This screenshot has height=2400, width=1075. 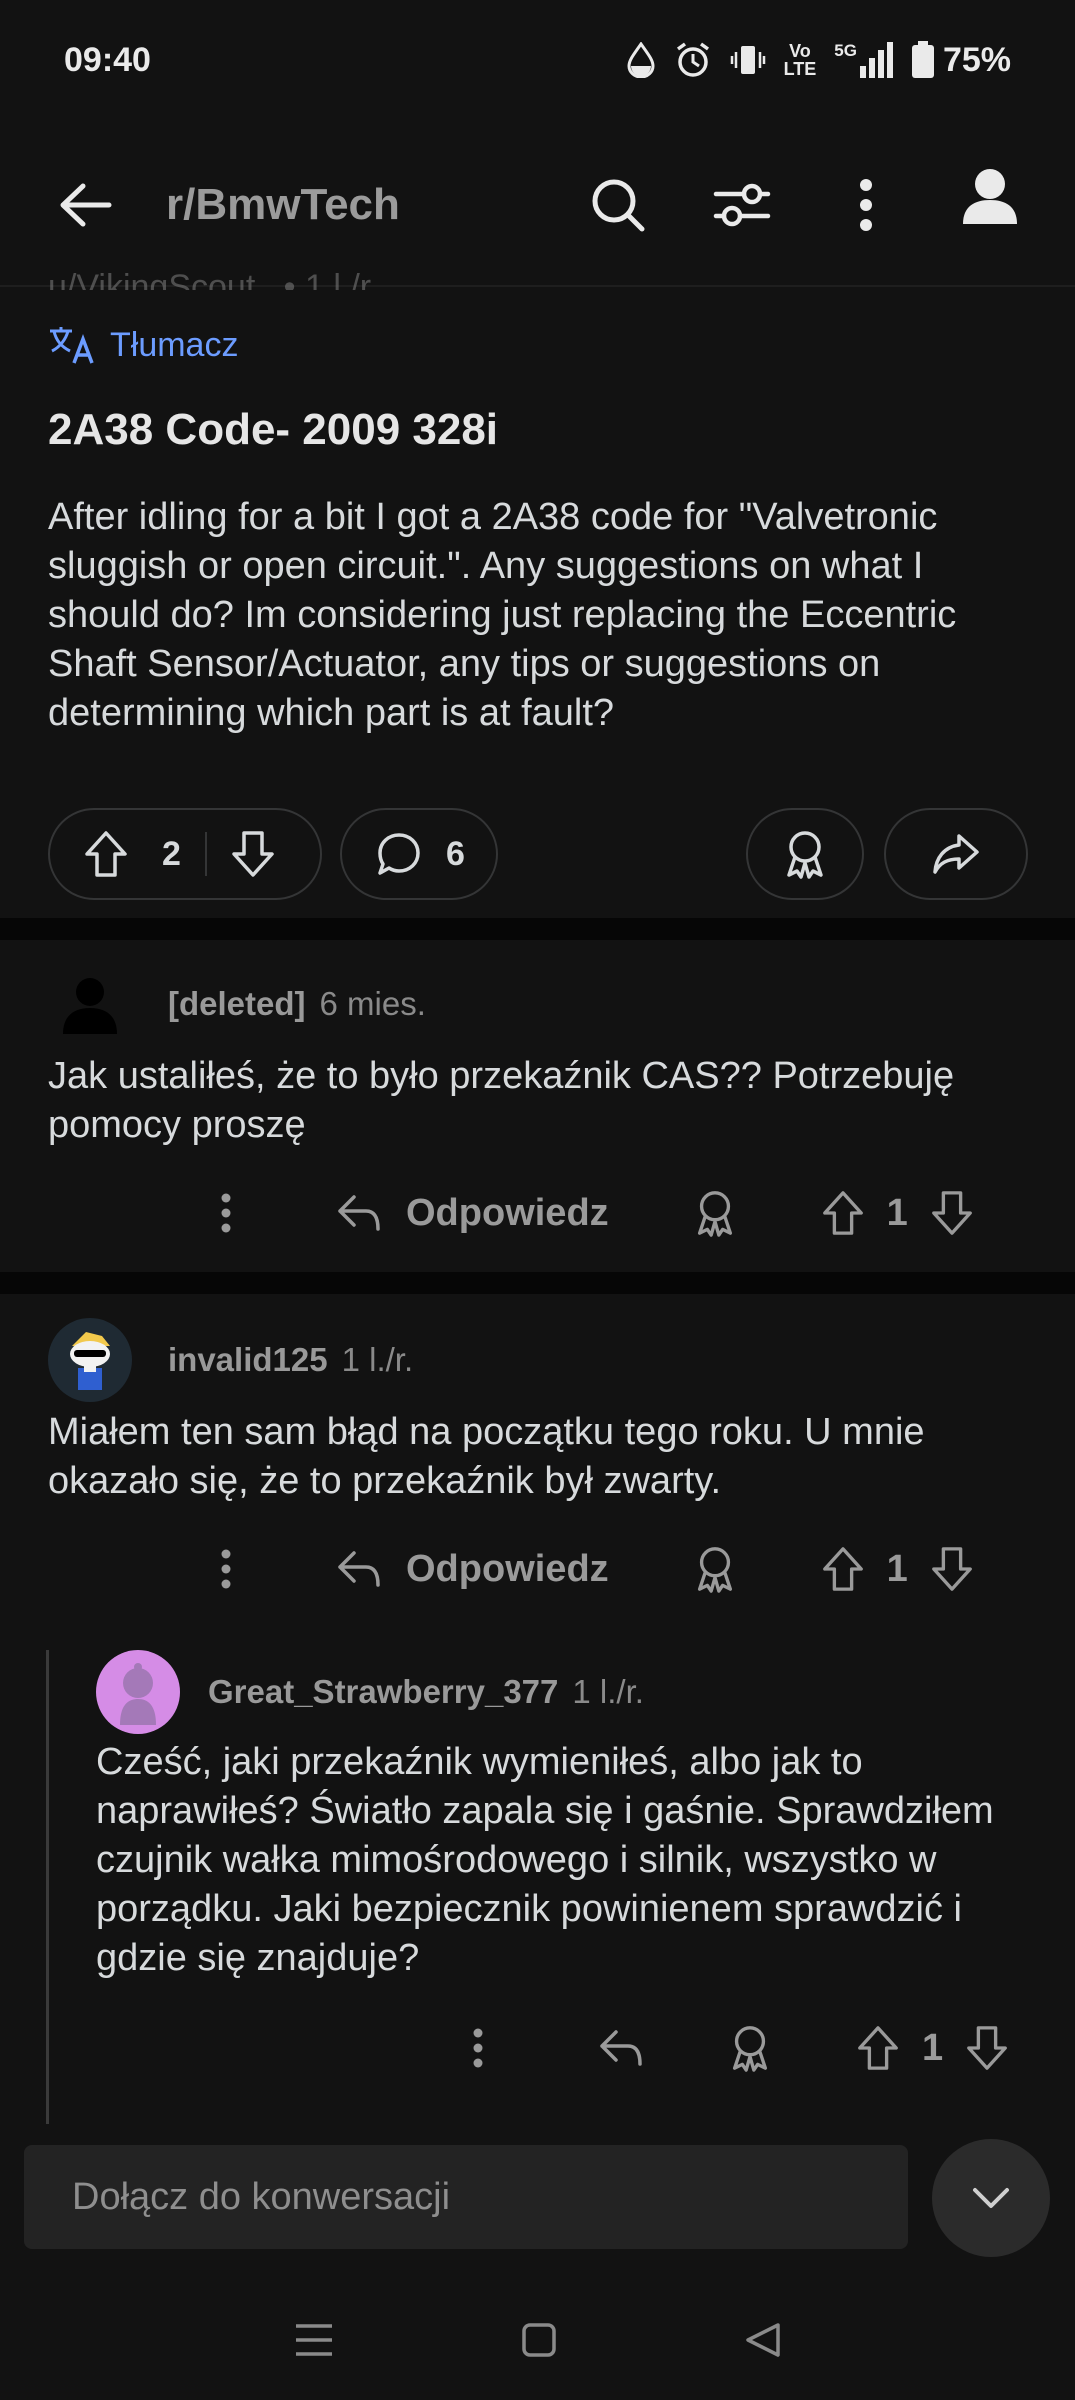 I want to click on sliders-icon, so click(x=742, y=205).